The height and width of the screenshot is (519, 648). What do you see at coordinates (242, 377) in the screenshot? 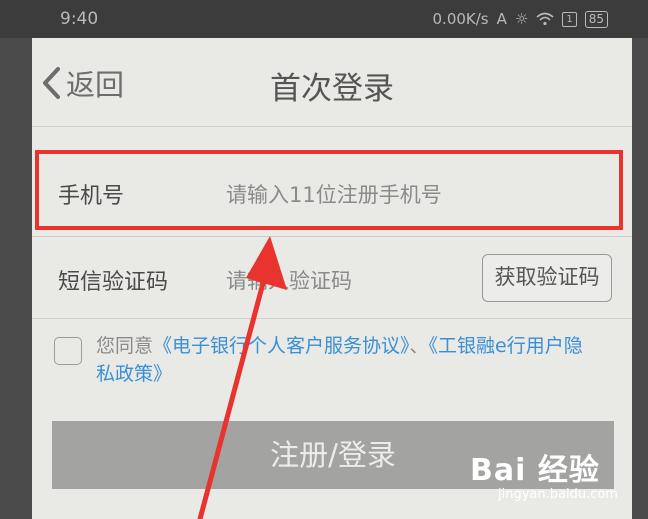
I see `red-arrow-annotation` at bounding box center [242, 377].